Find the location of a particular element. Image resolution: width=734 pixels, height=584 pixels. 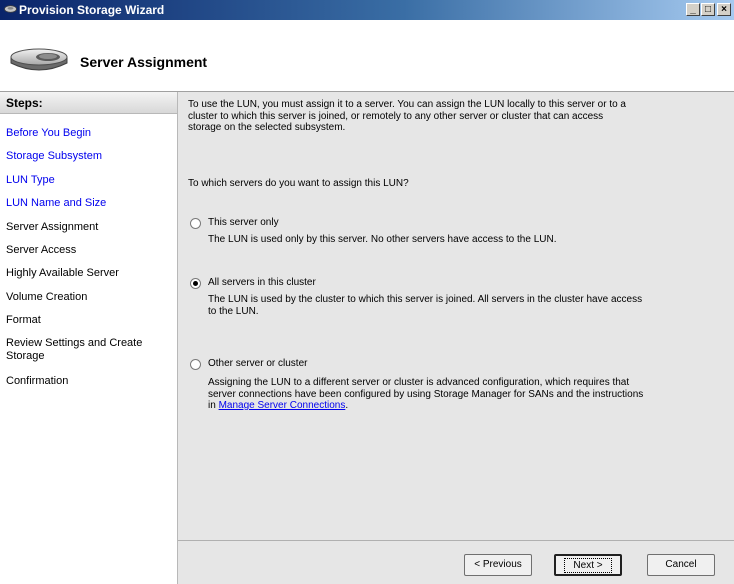

next-button-label: Next > is located at coordinates (588, 565).